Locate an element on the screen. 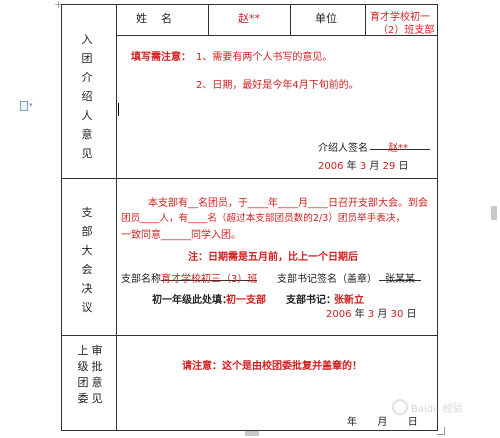 This screenshot has height=438, width=500. branch-paragraph-line-2: 团员____人，有____名（超过本支部团员数的2/3）团员举手表决， is located at coordinates (263, 218).